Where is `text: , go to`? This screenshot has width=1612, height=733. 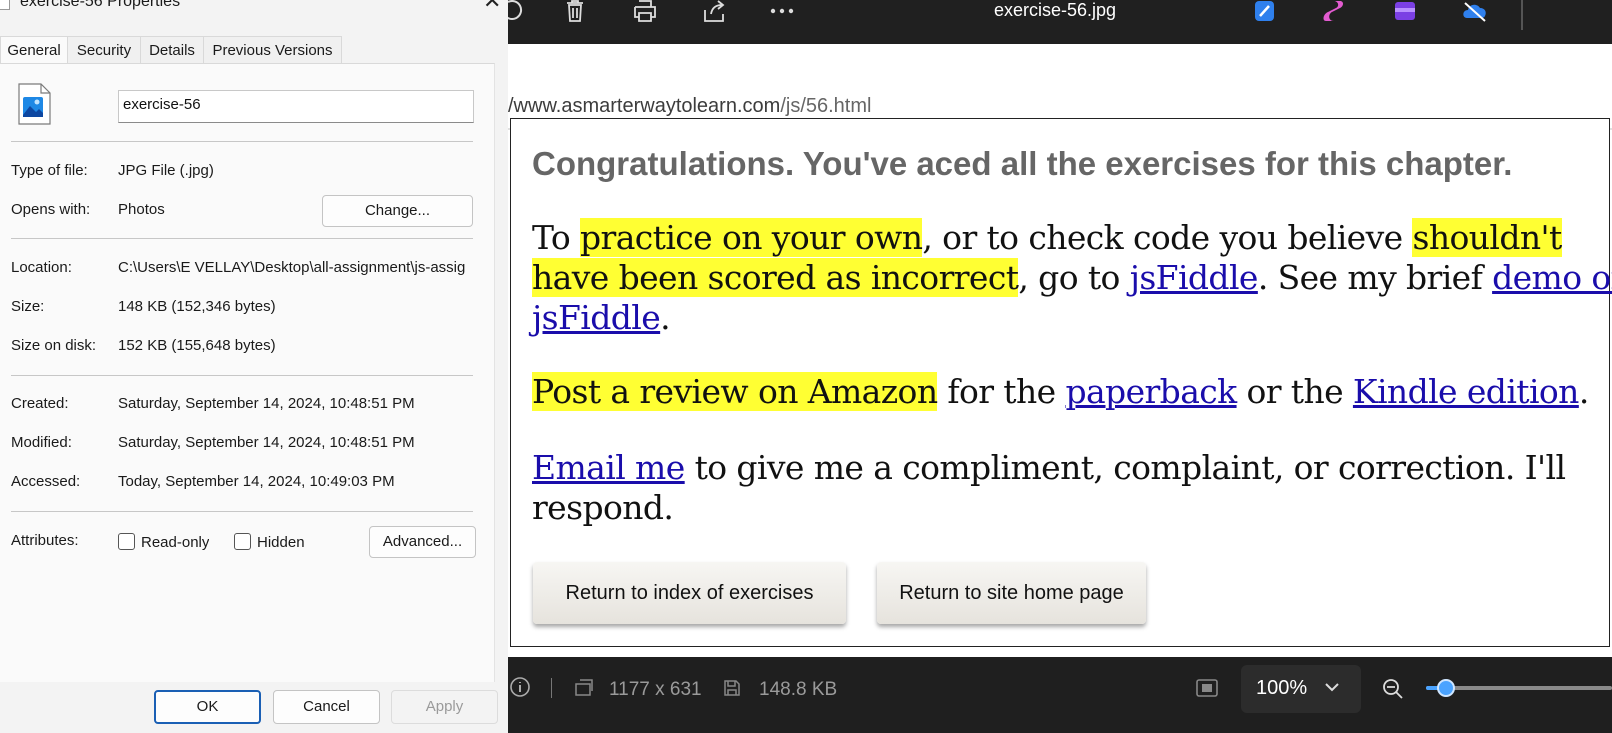
text: , go to is located at coordinates (1074, 277).